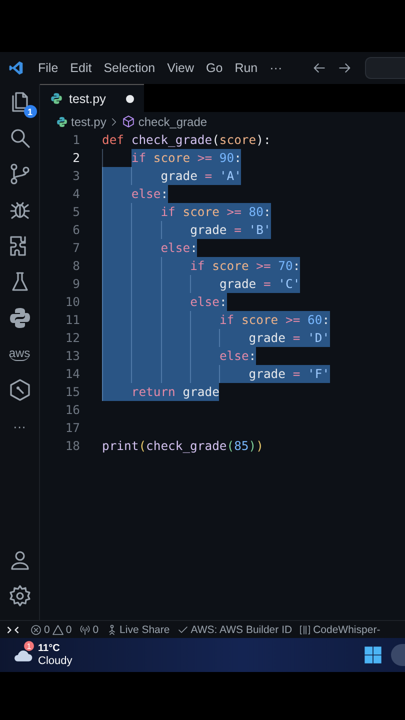  What do you see at coordinates (173, 121) in the screenshot?
I see `breadcrumb-item: check_grade` at bounding box center [173, 121].